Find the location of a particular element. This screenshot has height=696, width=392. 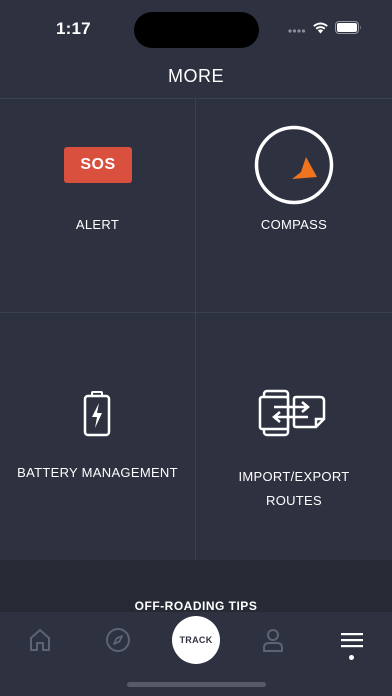

page-header: MORE is located at coordinates (196, 78).